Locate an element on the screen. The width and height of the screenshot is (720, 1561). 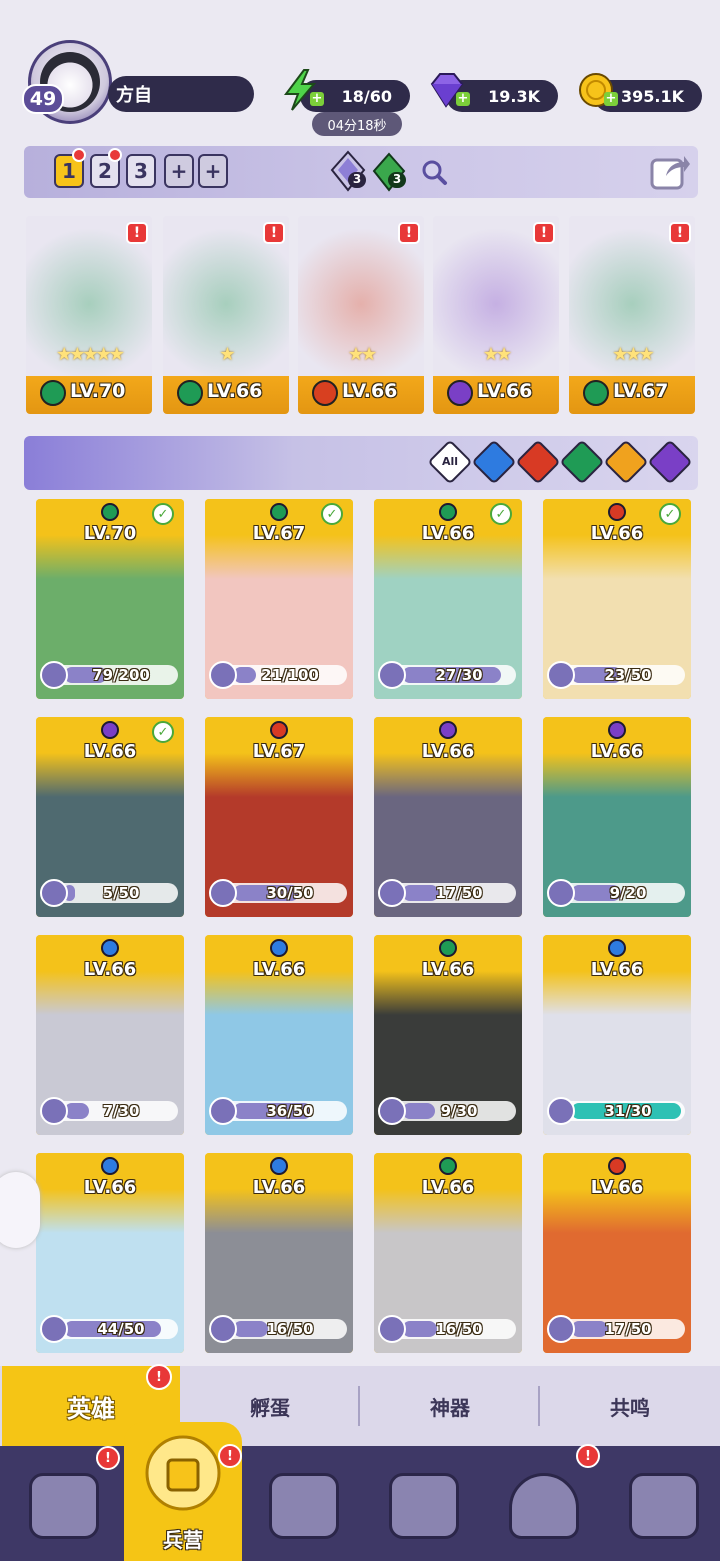
hero-card: LV.66 44/50 is located at coordinates (110, 1253).